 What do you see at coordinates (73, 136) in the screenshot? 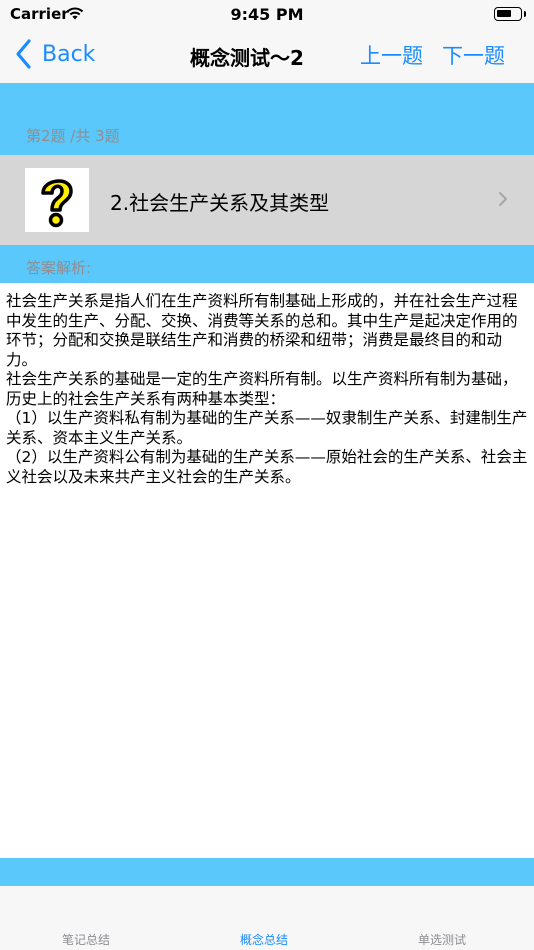
I see `question-progress: 第2题 /共 3题` at bounding box center [73, 136].